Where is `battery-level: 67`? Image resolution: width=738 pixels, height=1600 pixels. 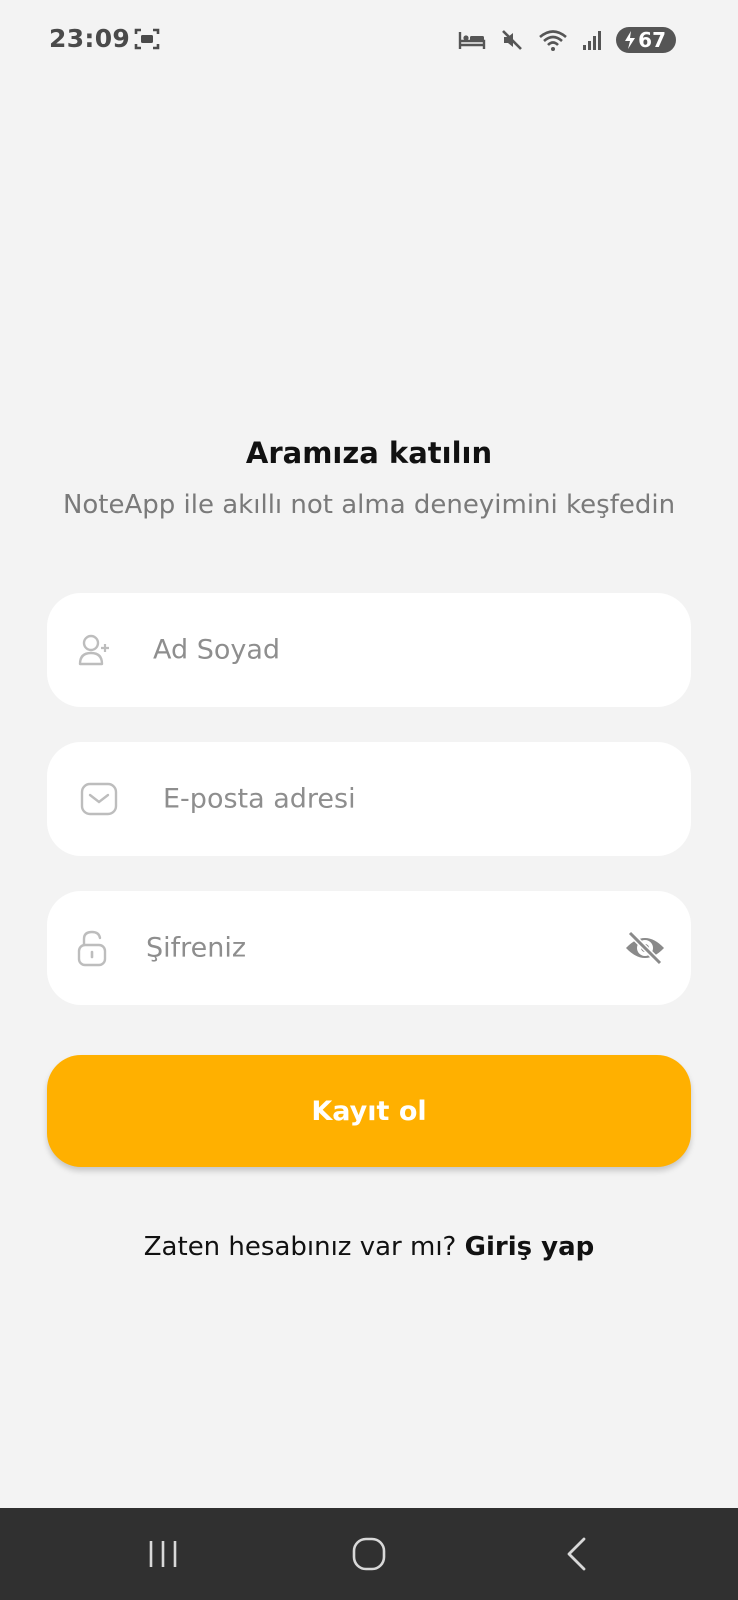 battery-level: 67 is located at coordinates (652, 40).